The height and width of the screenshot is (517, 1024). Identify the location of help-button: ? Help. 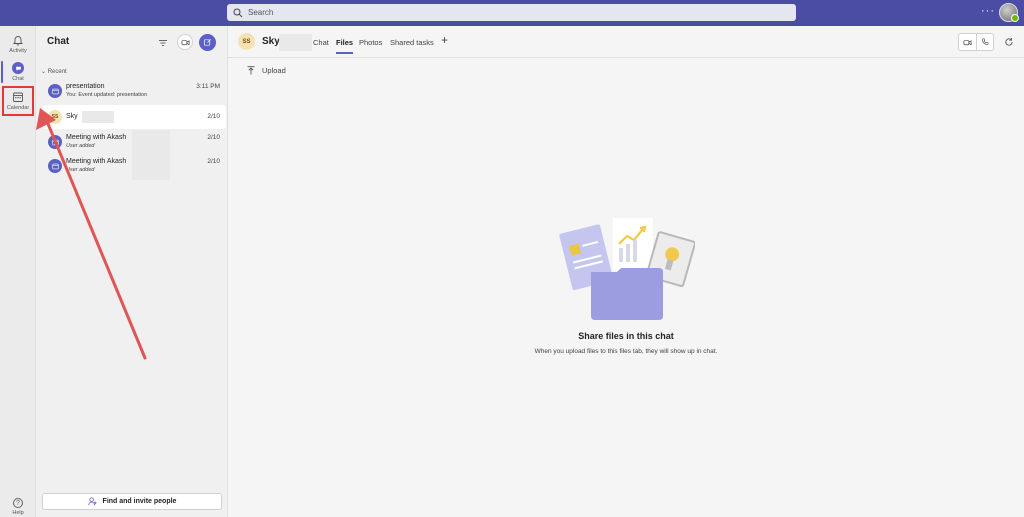
(18, 504).